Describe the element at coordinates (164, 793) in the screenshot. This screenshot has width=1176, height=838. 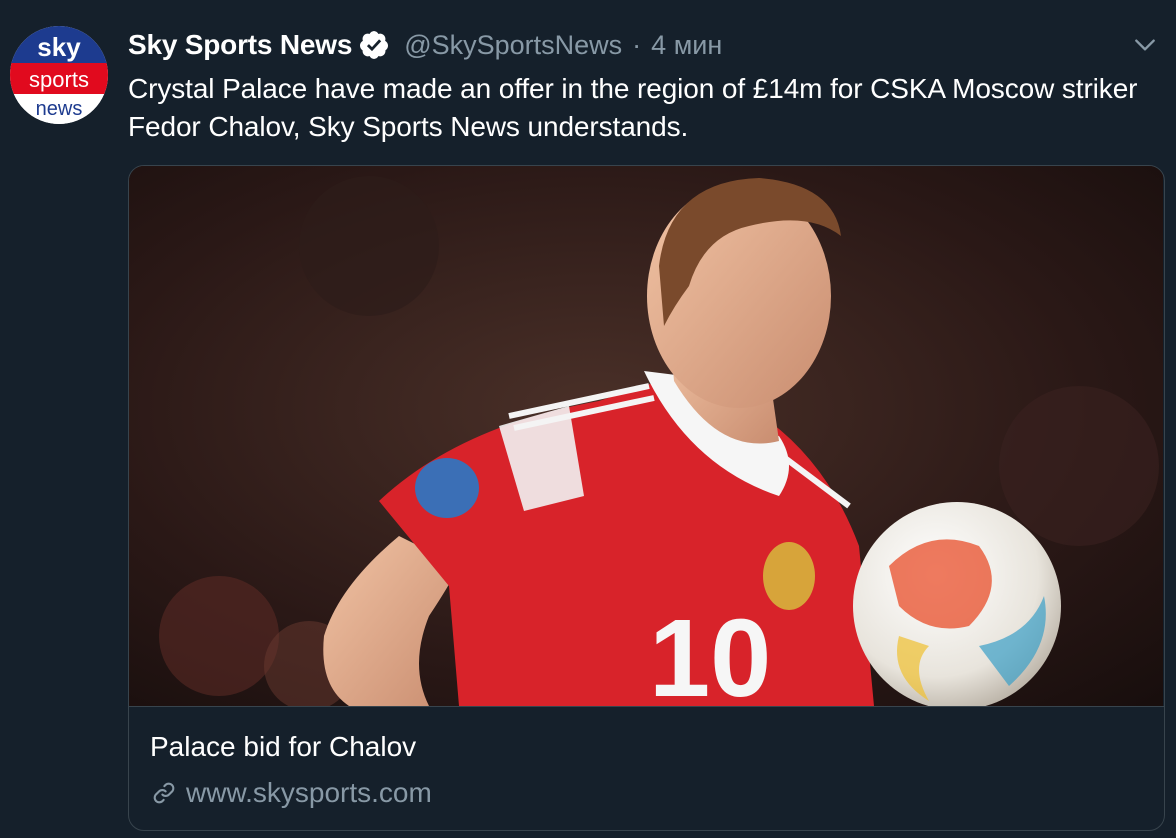
I see `link-icon` at that location.